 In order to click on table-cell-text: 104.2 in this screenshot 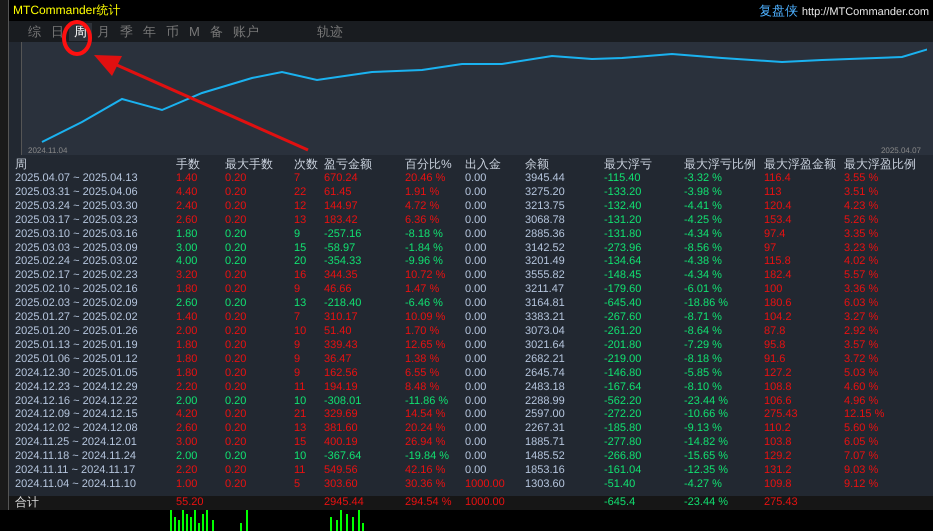, I will do `click(778, 318)`.